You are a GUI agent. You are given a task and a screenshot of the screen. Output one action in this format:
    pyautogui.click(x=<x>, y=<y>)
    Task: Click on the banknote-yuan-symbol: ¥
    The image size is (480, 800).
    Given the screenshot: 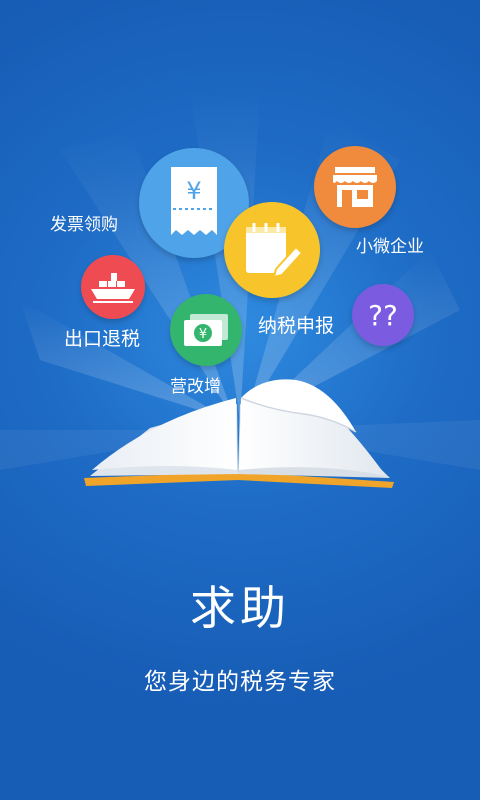 What is the action you would take?
    pyautogui.click(x=203, y=334)
    